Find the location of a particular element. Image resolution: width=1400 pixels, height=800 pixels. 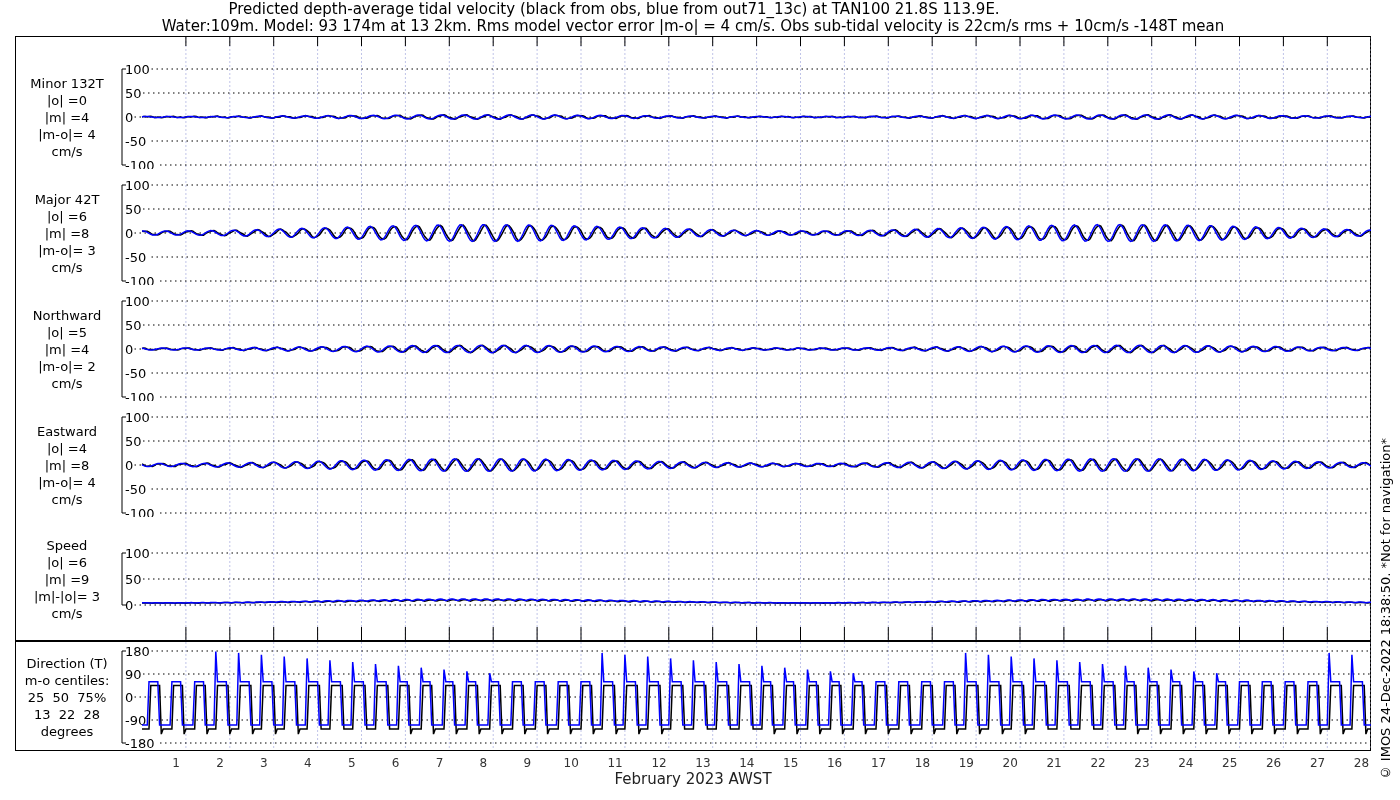

axis-tick-label: 27 is located at coordinates (1317, 763).